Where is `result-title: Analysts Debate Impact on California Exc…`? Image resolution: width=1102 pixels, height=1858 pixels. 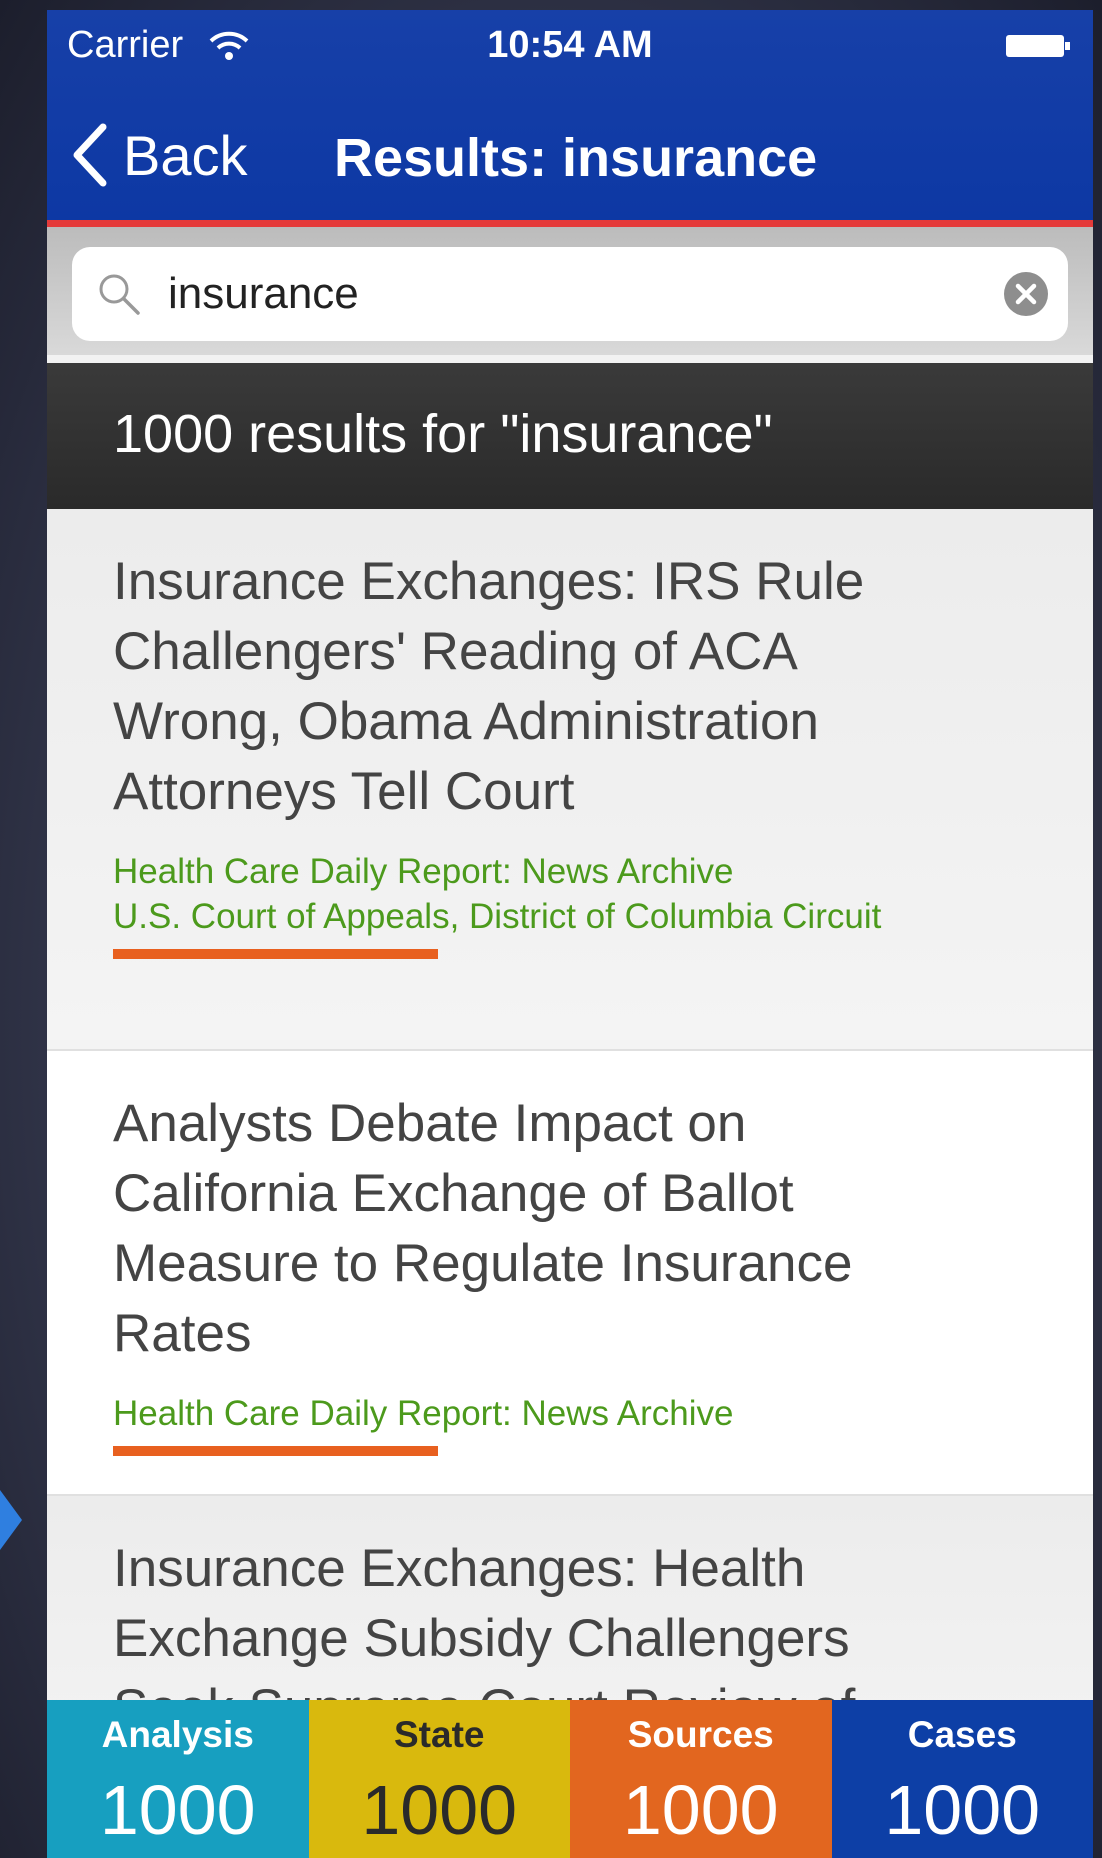 result-title: Analysts Debate Impact on California Exc… is located at coordinates (483, 1228).